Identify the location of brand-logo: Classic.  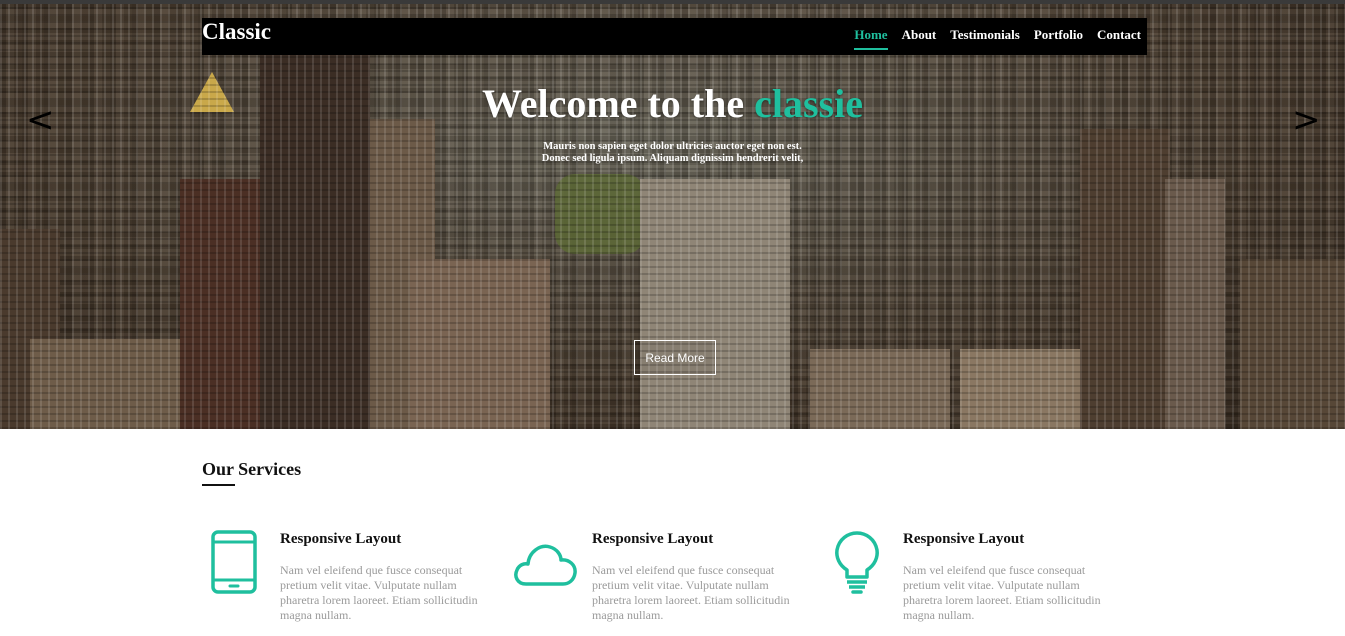
(236, 32).